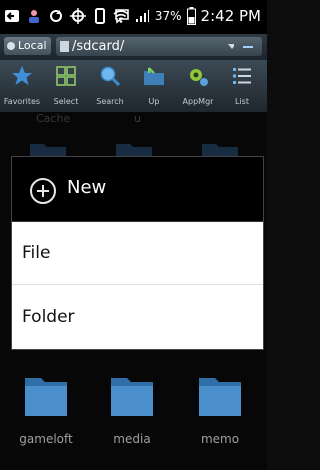 This screenshot has width=320, height=470. What do you see at coordinates (34, 16) in the screenshot?
I see `person-icon` at bounding box center [34, 16].